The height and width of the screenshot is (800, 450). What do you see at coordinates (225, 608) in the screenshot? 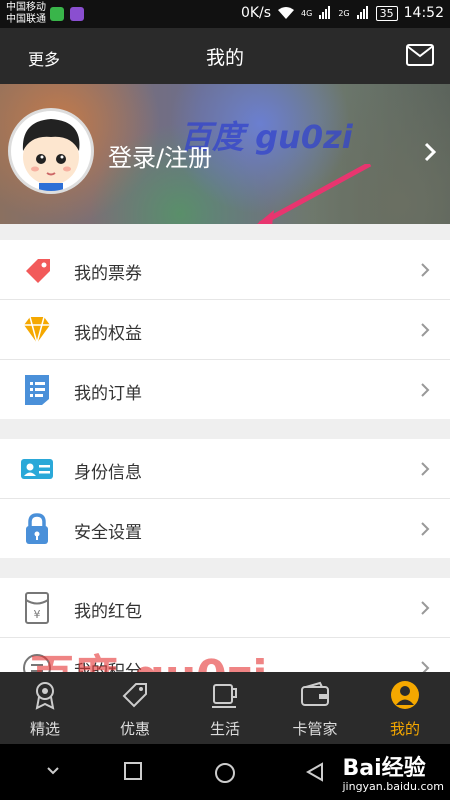
I see `menu-item-red-envelope: ¥ 我的红包` at bounding box center [225, 608].